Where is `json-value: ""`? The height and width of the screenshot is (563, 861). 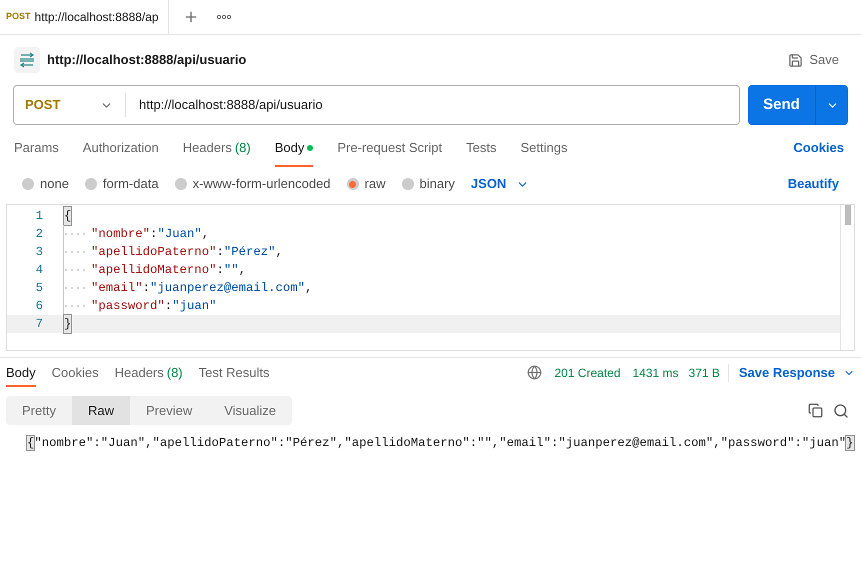 json-value: "" is located at coordinates (231, 270).